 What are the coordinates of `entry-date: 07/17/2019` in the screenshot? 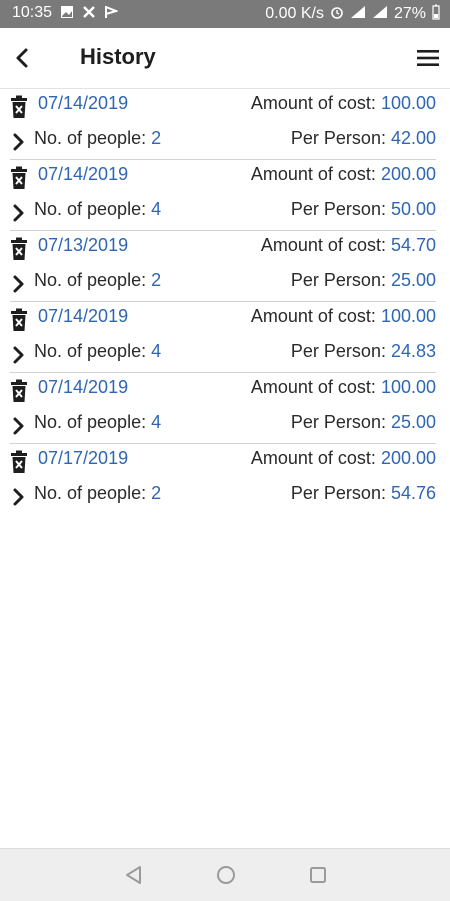 It's located at (83, 458).